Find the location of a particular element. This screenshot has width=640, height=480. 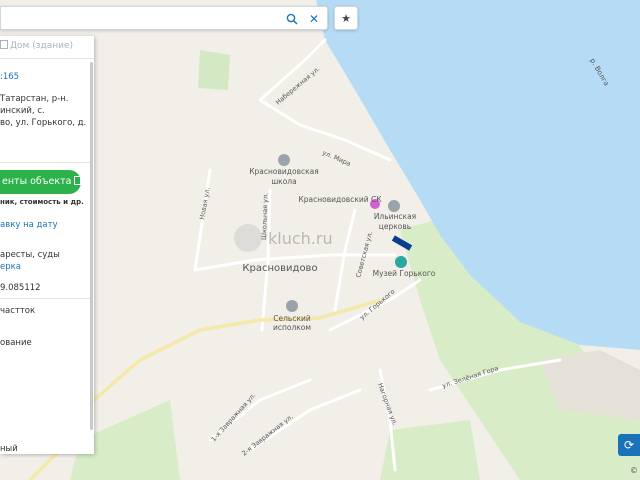

map-watermark: kluch.ru is located at coordinates (300, 238).